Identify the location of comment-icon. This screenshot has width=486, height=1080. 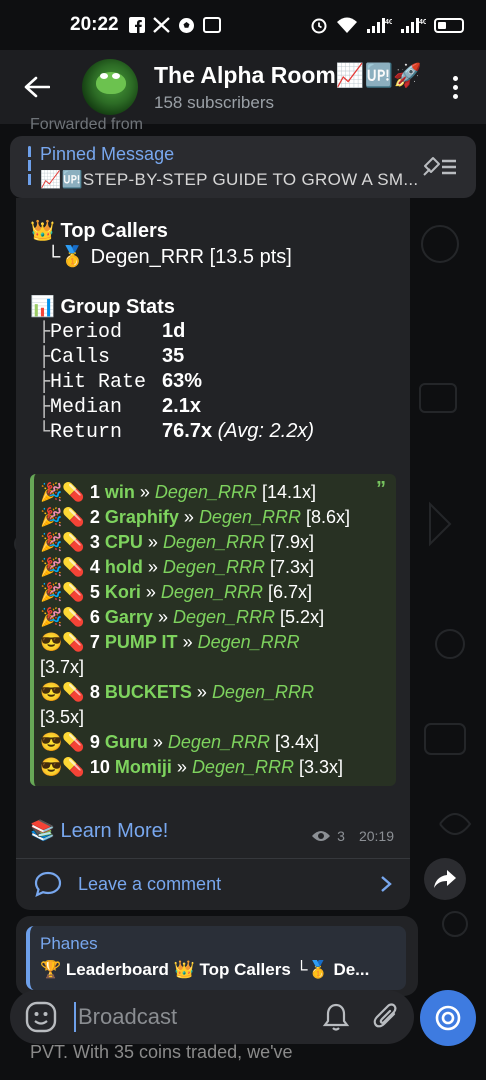
(48, 884).